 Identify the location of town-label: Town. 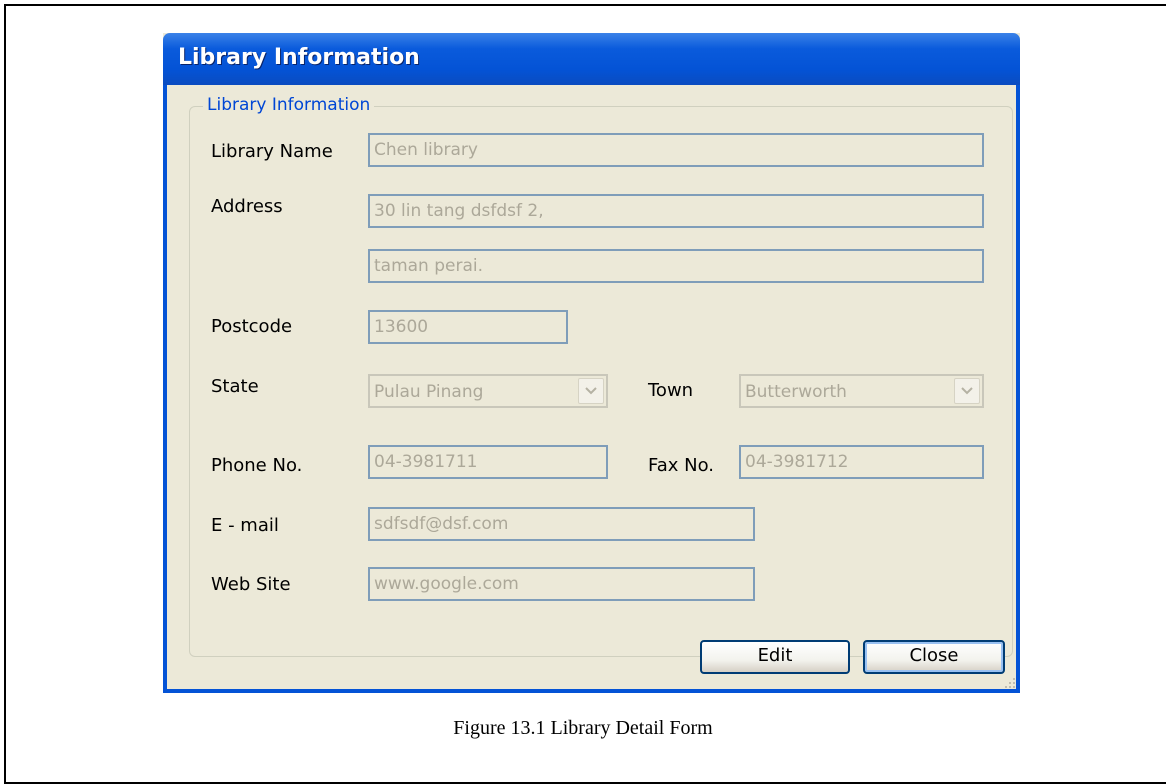
(671, 390).